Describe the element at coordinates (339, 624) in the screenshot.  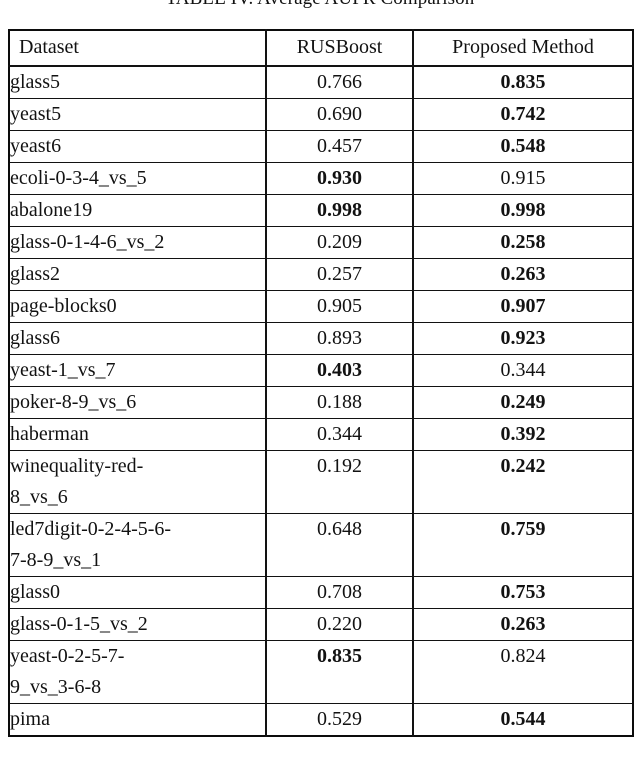
I see `cell-rusboost-value: 0.220` at that location.